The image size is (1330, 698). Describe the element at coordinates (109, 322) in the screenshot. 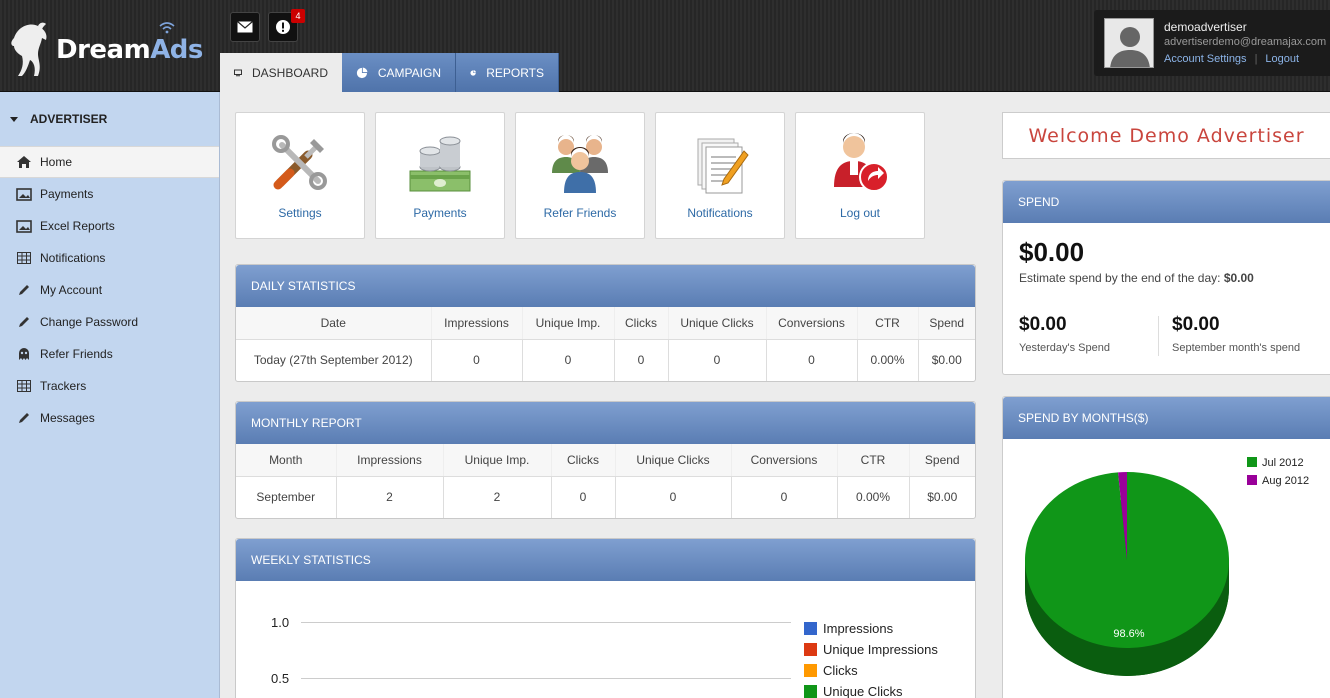

I see `sidebar-item-change-password: Change Password` at that location.